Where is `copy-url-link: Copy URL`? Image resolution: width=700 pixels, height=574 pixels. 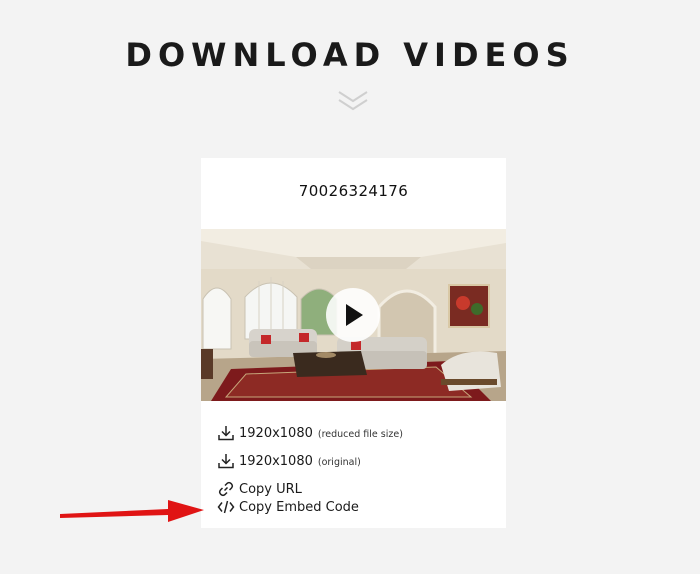
copy-url-link: Copy URL is located at coordinates (259, 489).